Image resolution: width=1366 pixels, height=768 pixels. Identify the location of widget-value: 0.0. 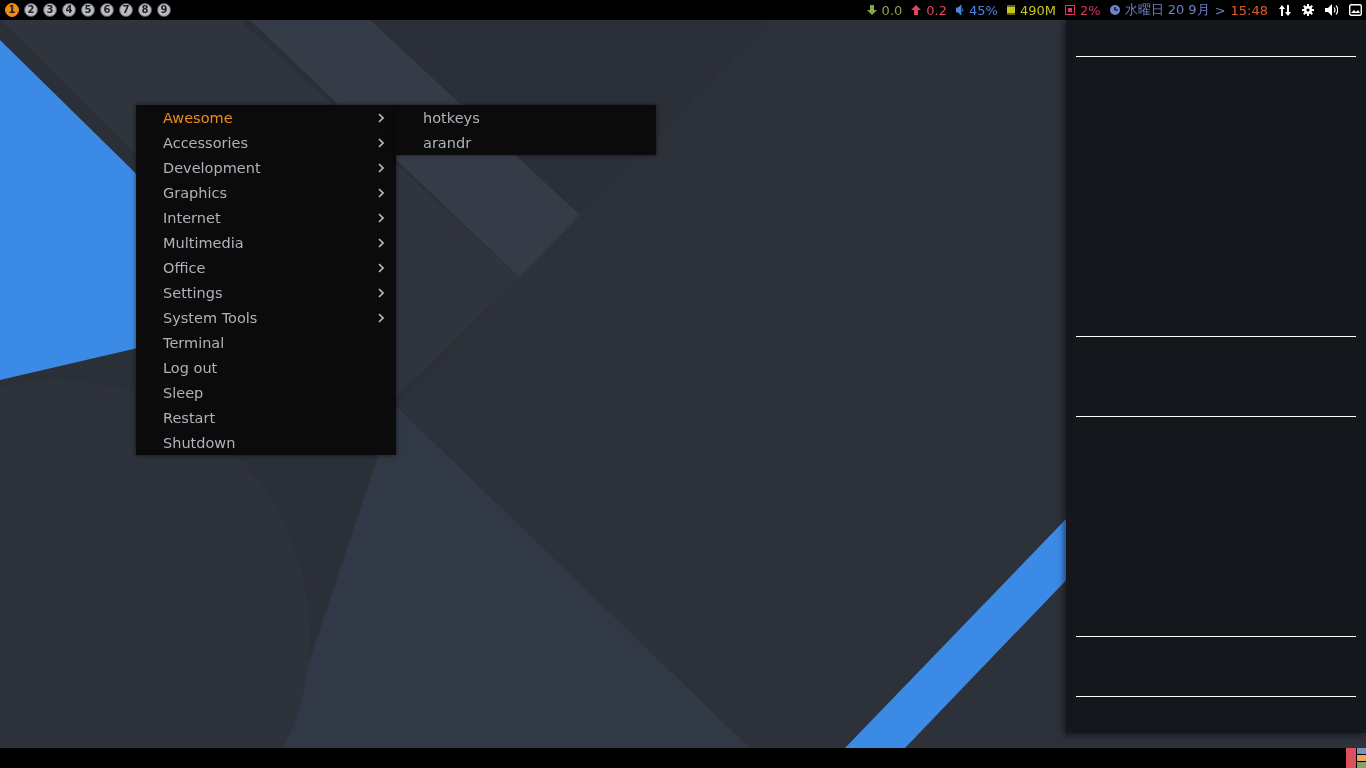
(892, 10).